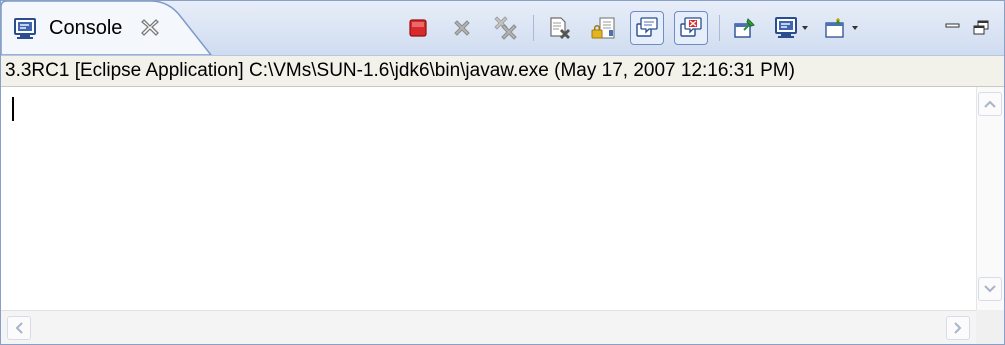  Describe the element at coordinates (13, 109) in the screenshot. I see `text-caret` at that location.